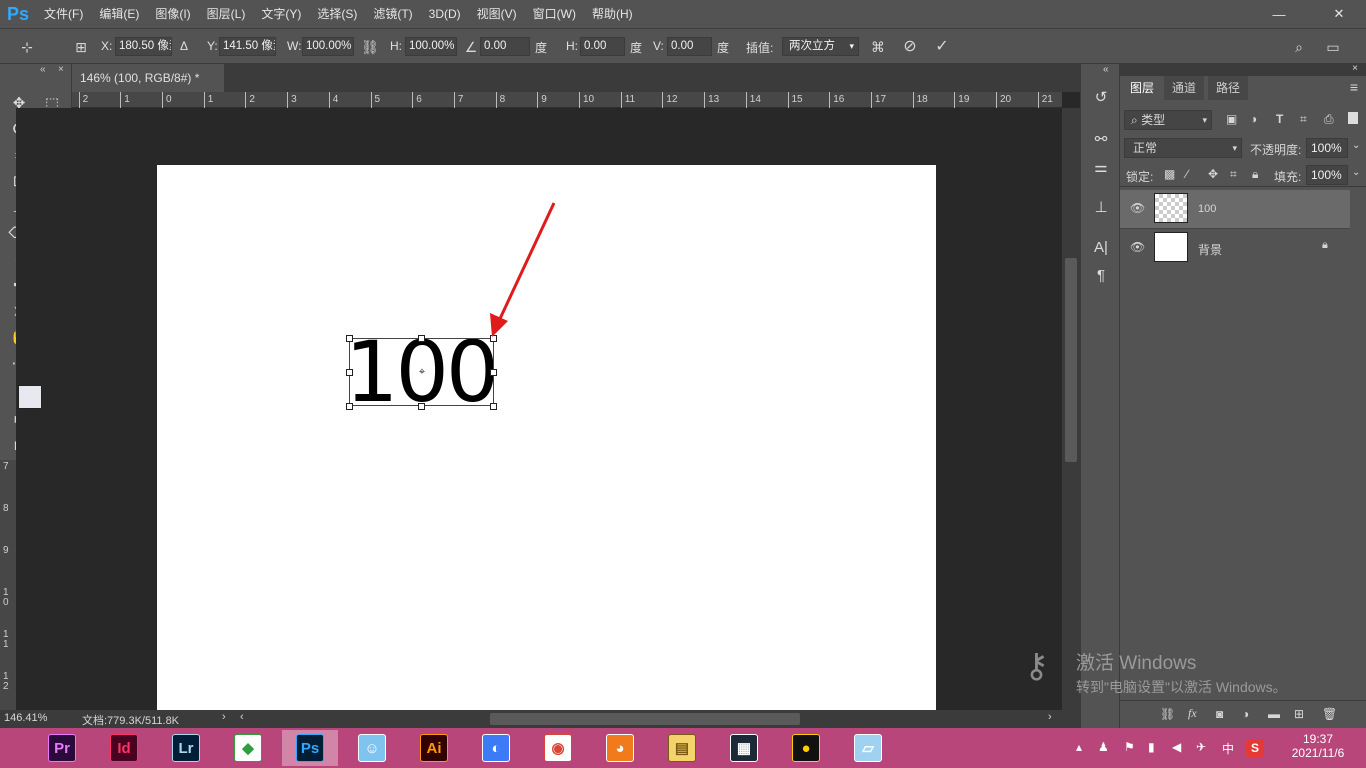 The width and height of the screenshot is (1366, 768). I want to click on y-field: 141.50 像素, so click(247, 46).